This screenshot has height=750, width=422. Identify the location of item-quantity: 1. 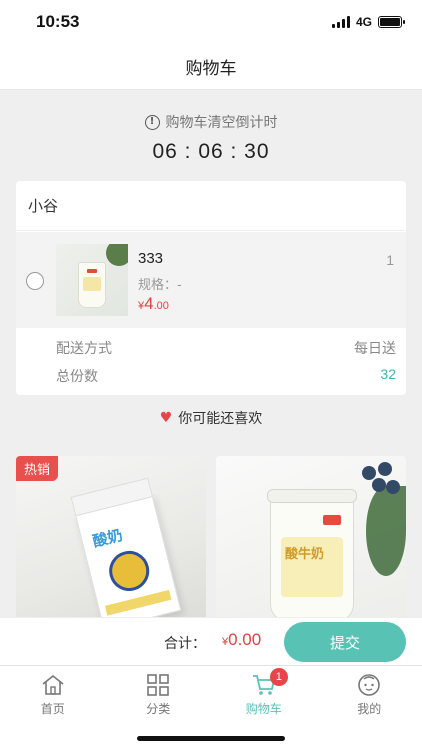
(390, 260).